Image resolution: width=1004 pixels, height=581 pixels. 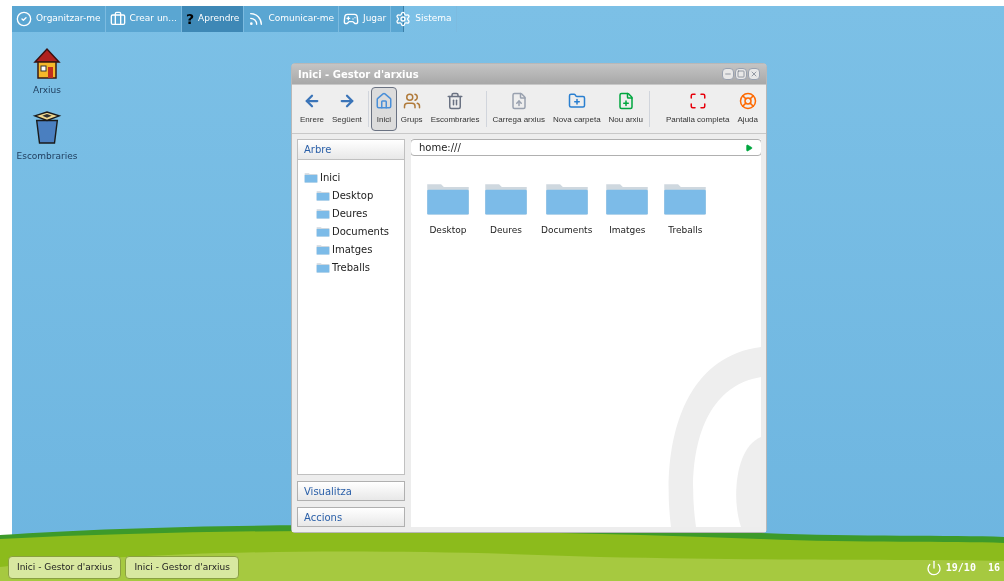 I want to click on tree-item: Treballs, so click(x=354, y=267).